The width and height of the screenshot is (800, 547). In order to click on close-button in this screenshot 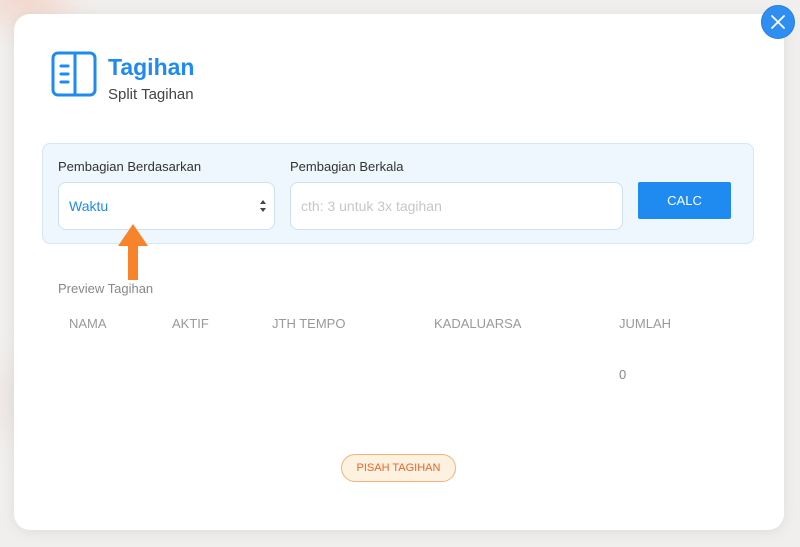, I will do `click(778, 22)`.